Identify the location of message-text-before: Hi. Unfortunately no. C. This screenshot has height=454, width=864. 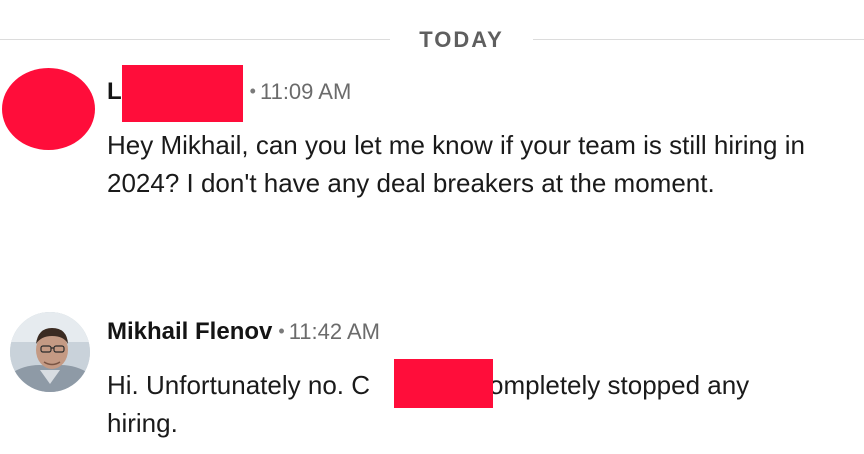
(239, 385).